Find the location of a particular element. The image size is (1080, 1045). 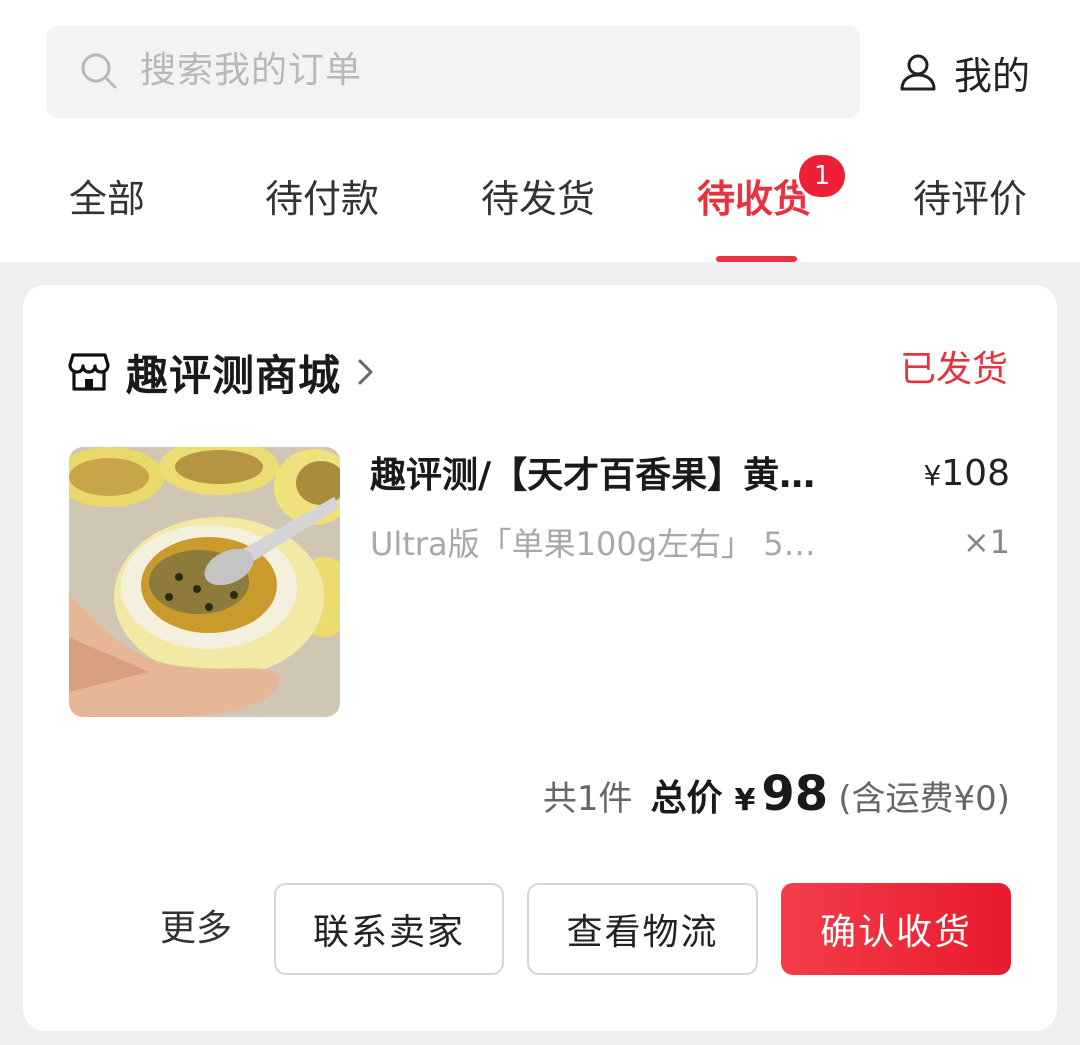

price-value: 108 is located at coordinates (975, 473).